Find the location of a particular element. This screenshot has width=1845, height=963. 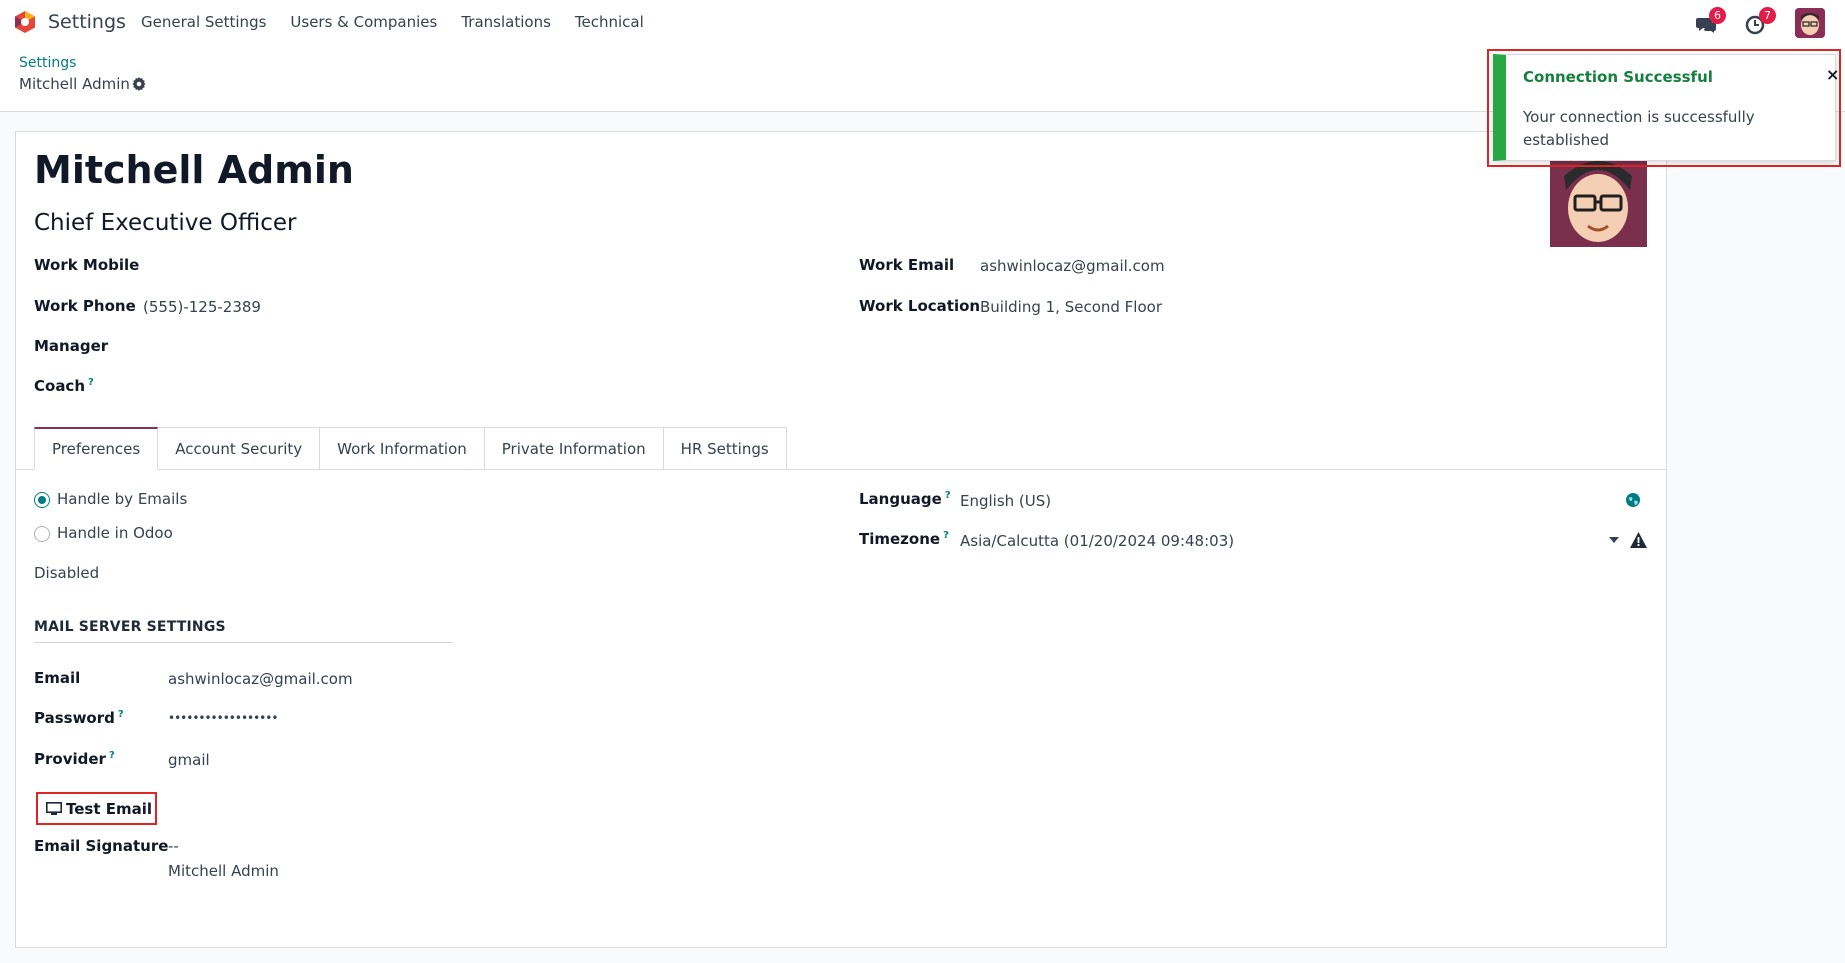

user-avatar is located at coordinates (1810, 23).